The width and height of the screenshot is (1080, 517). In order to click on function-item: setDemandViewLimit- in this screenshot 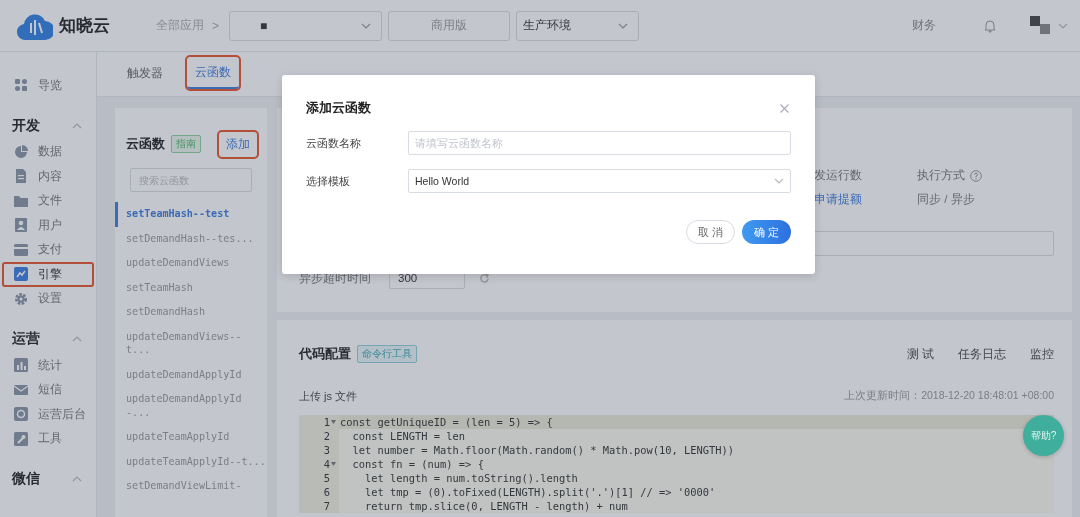, I will do `click(191, 486)`.